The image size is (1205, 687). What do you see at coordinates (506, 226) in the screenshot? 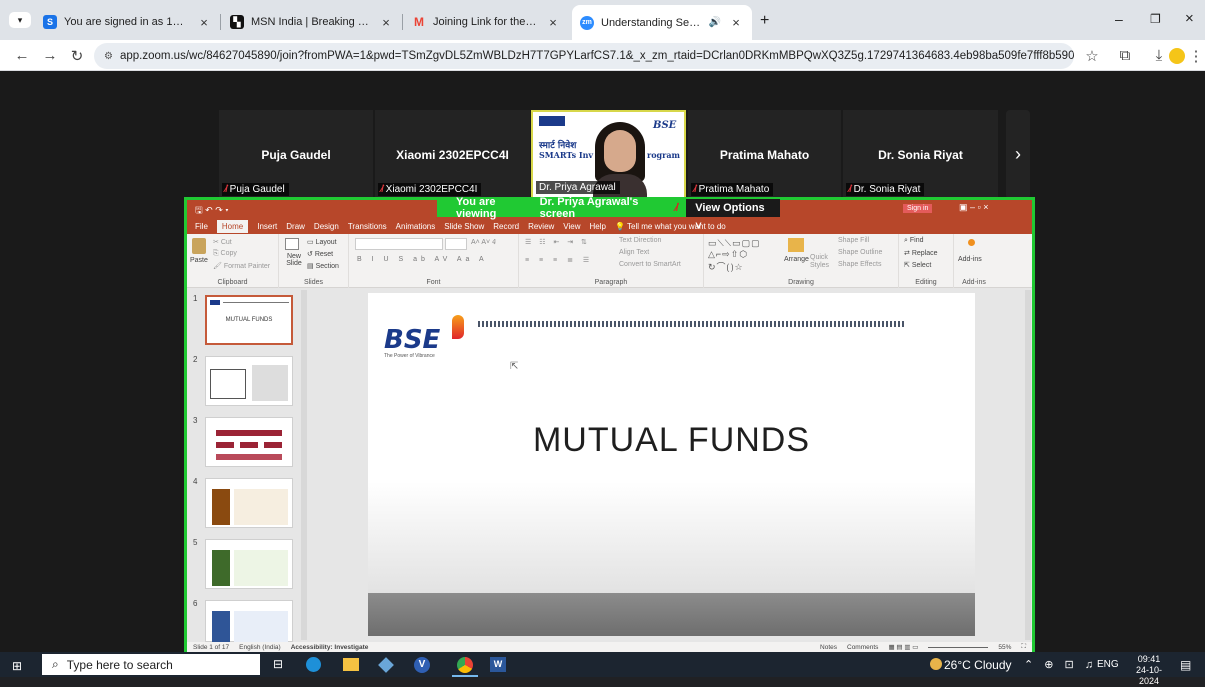
I see `ribbon-tab-record: Record` at bounding box center [506, 226].